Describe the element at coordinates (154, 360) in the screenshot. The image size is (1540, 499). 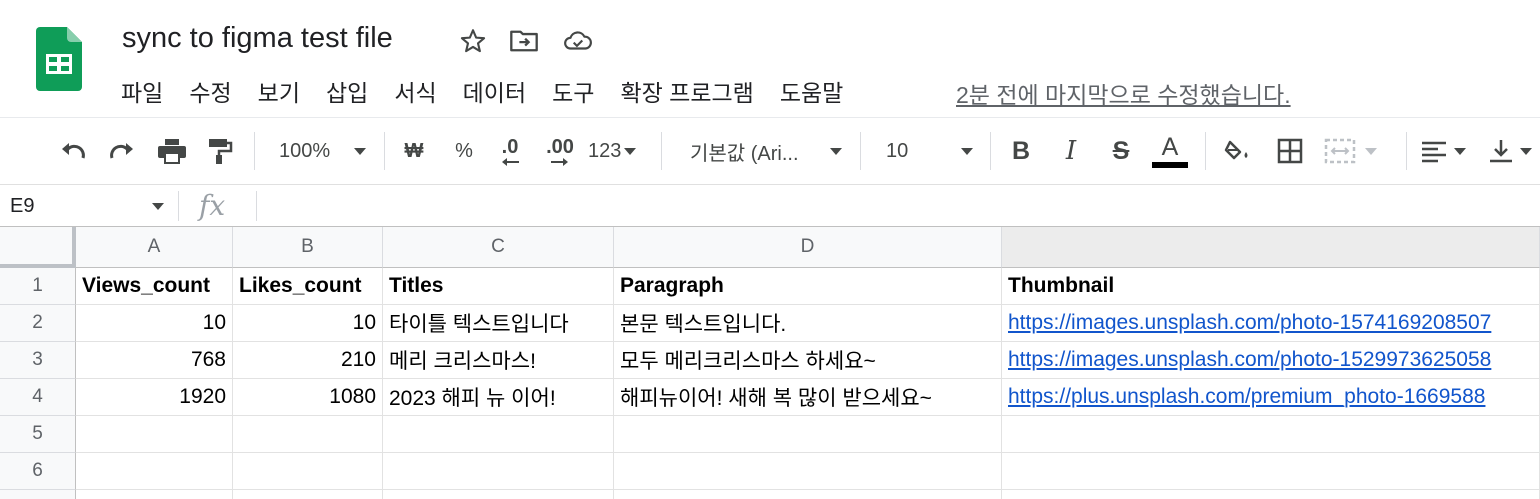
I see `cell-a3: 768` at that location.